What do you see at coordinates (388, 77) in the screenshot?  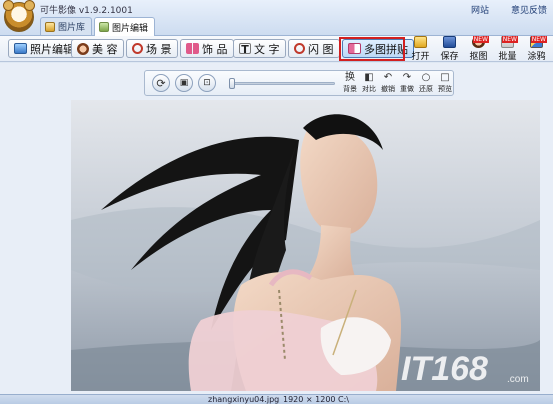 I see `undo-icon: ↶` at bounding box center [388, 77].